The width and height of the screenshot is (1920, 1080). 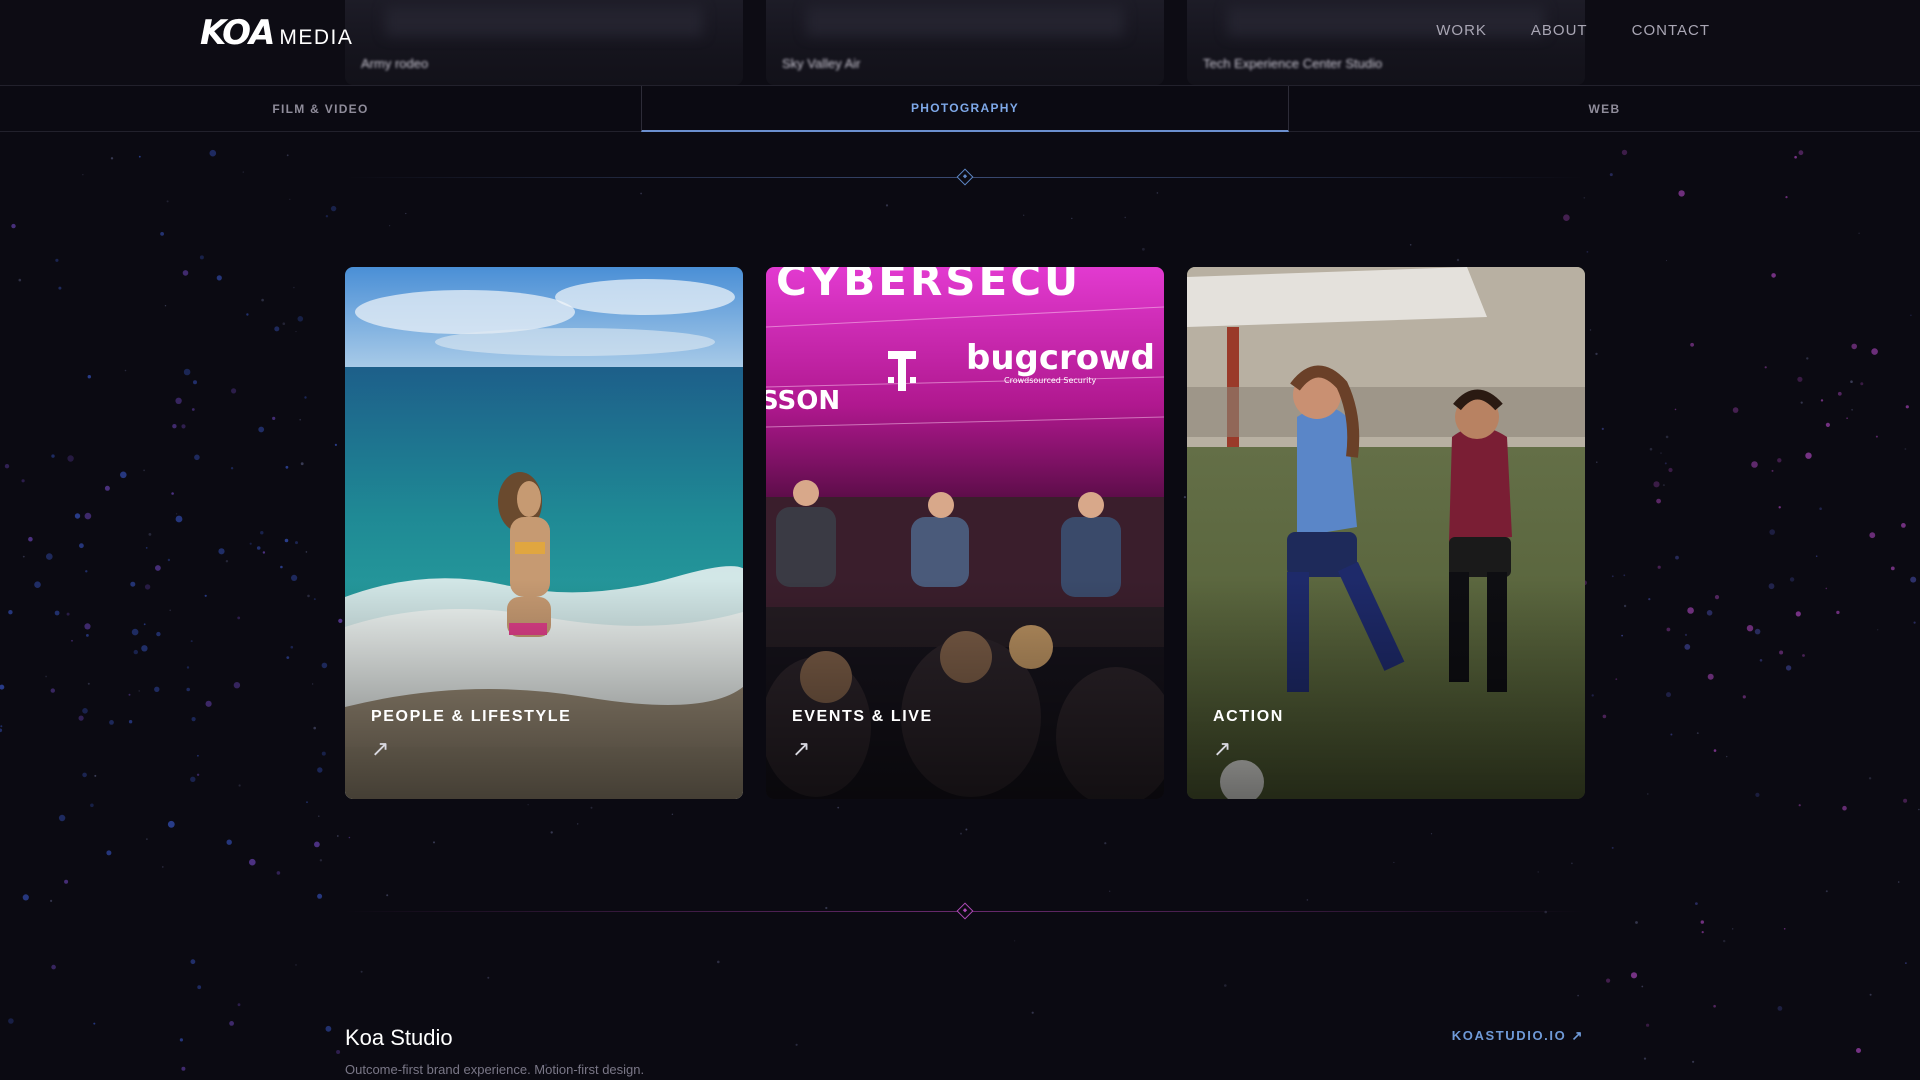 I want to click on tab-photography: PHOTOGRAPHY, so click(x=965, y=109).